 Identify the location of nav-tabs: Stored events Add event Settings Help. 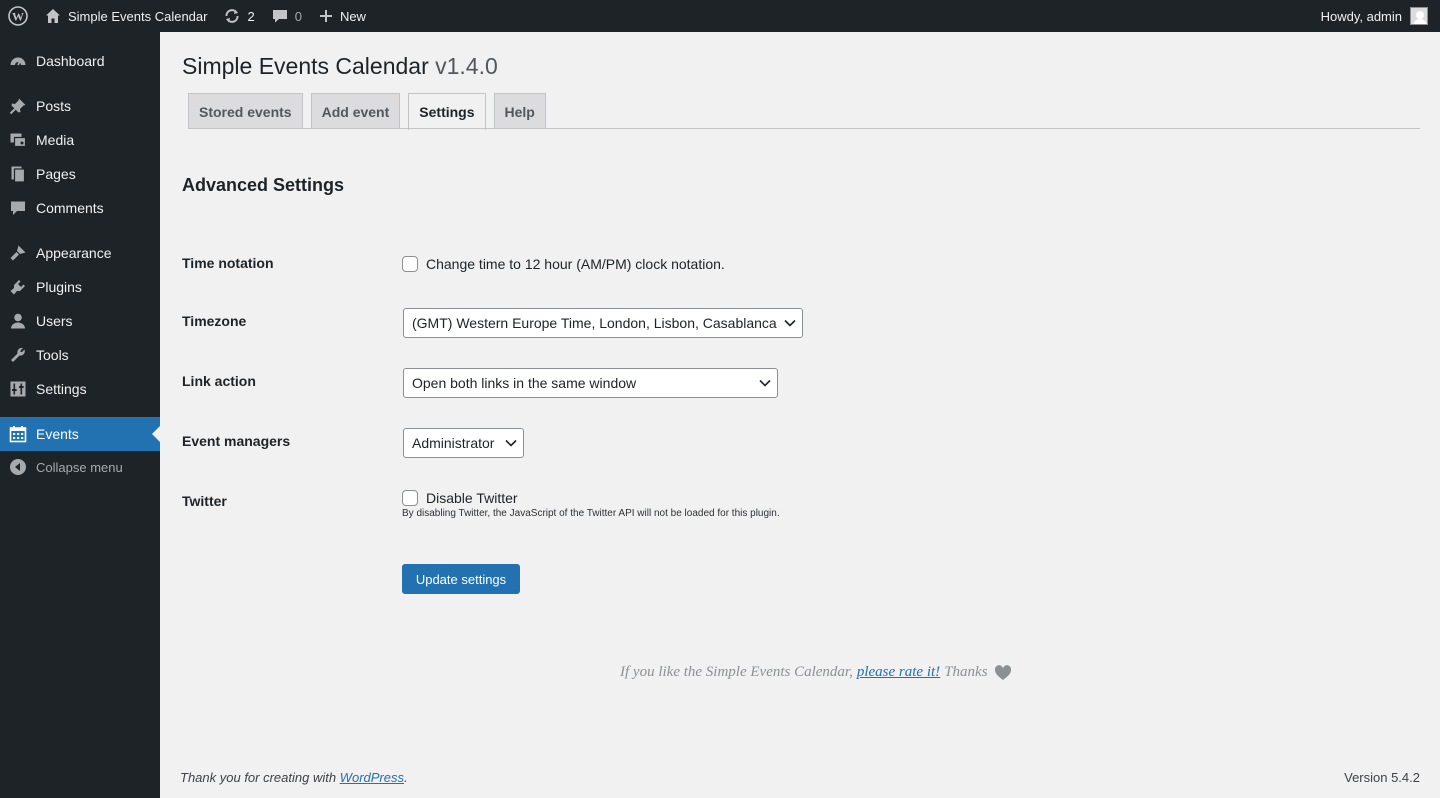
(367, 111).